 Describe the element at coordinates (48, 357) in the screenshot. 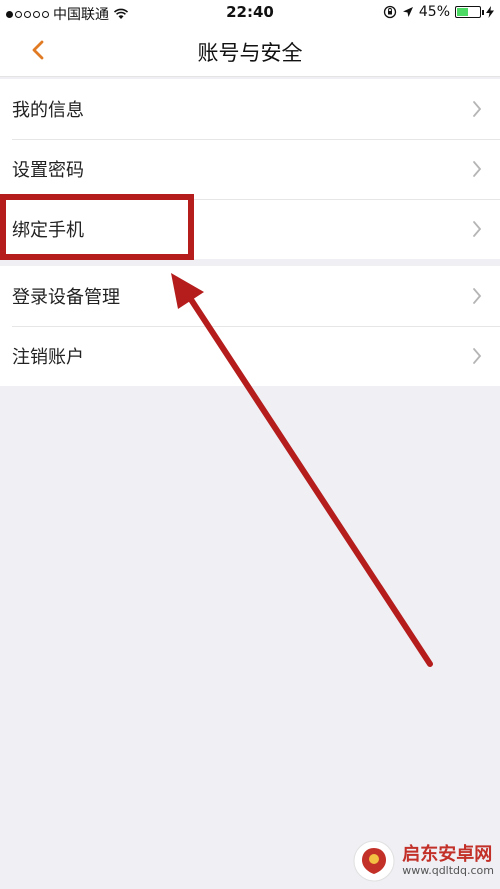

I see `menu-item-label: 注销账户` at that location.